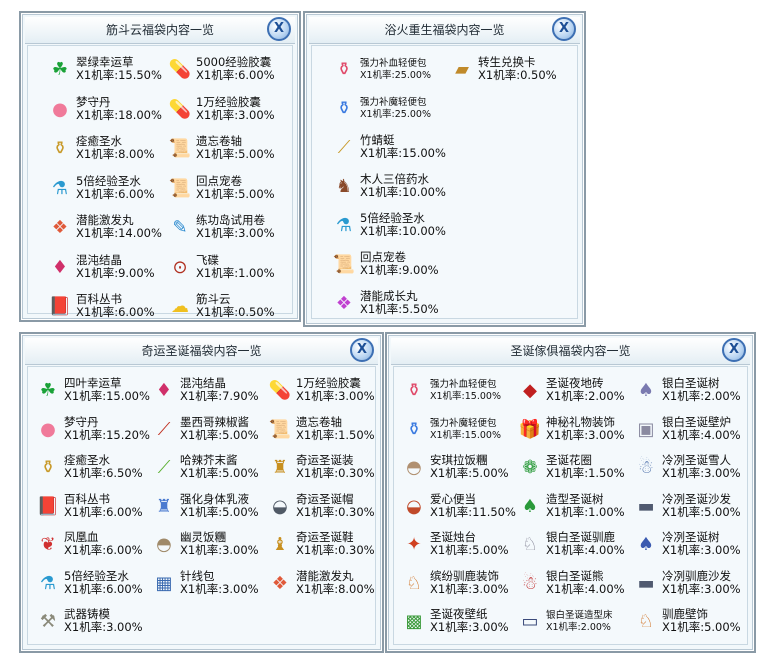  What do you see at coordinates (325, 575) in the screenshot?
I see `item-name: 潜能激发丸` at bounding box center [325, 575].